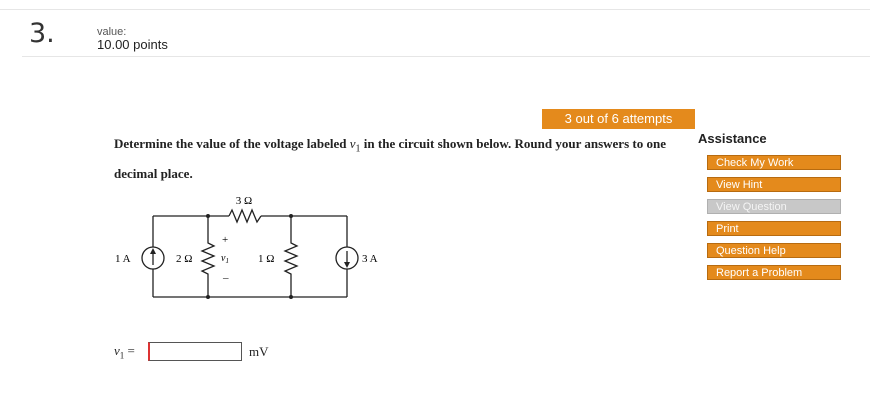 This screenshot has width=870, height=420. I want to click on label-v1-sub: 1, so click(227, 261).